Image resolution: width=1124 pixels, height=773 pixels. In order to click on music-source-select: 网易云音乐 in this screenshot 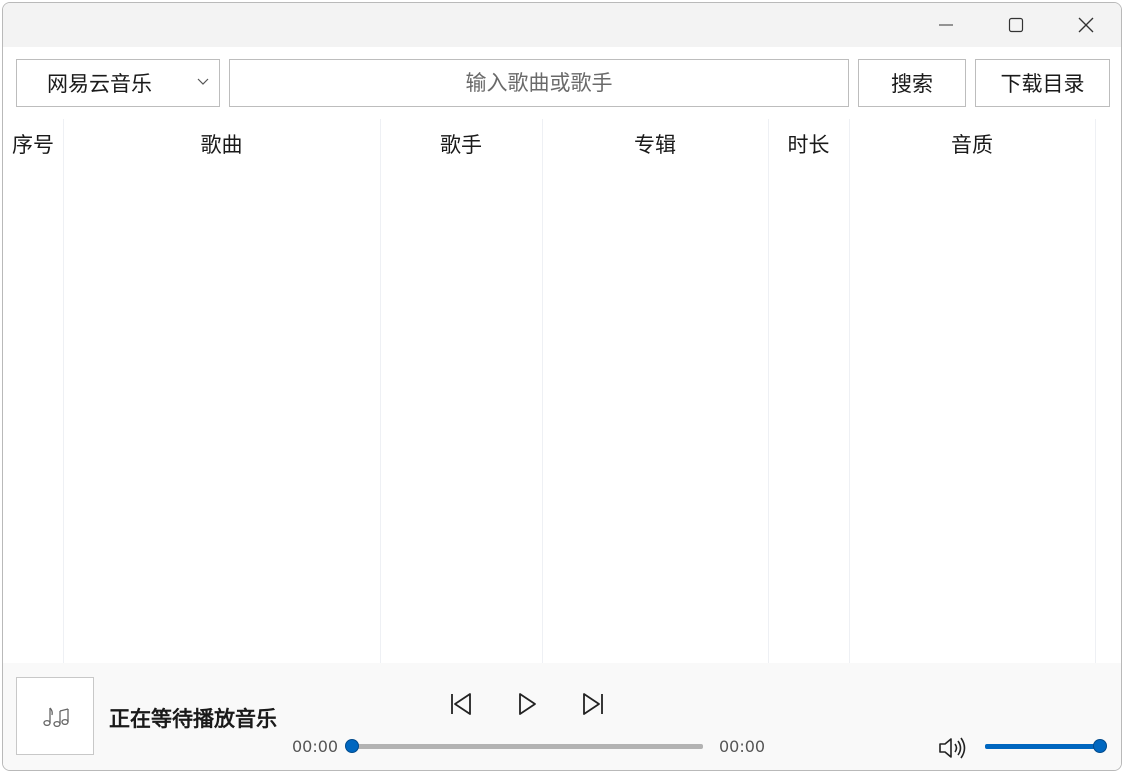, I will do `click(118, 83)`.